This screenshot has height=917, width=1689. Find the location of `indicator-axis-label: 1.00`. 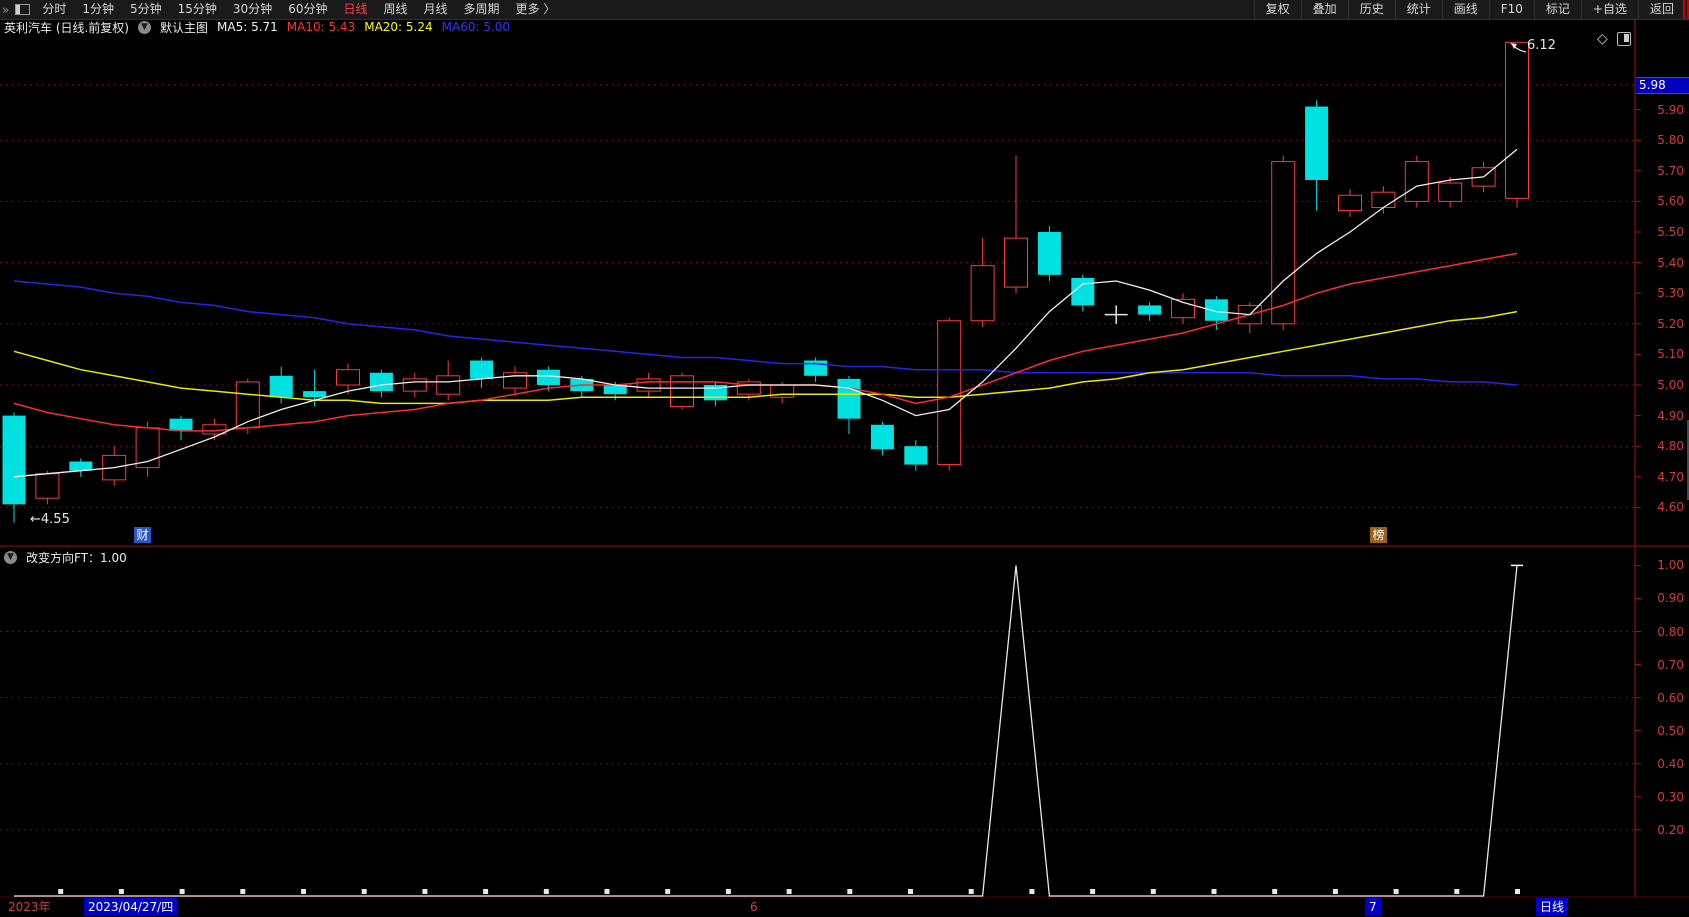

indicator-axis-label: 1.00 is located at coordinates (1670, 565).